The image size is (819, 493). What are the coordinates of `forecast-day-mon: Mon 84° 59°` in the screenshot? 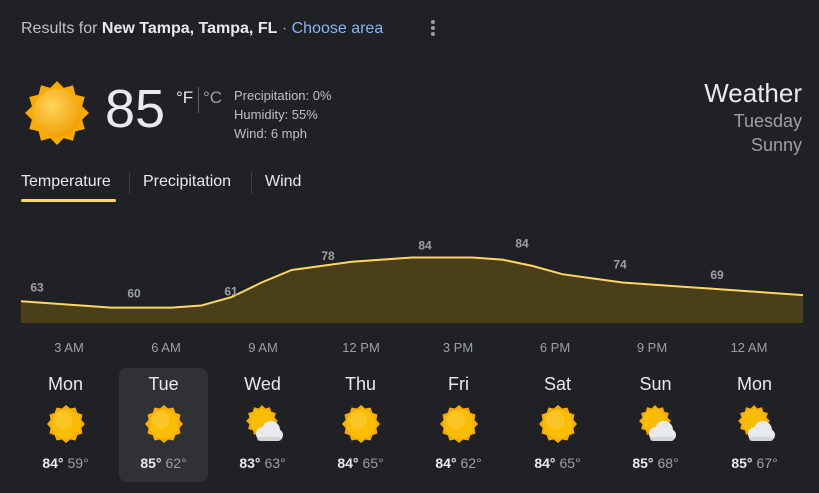 It's located at (65, 425).